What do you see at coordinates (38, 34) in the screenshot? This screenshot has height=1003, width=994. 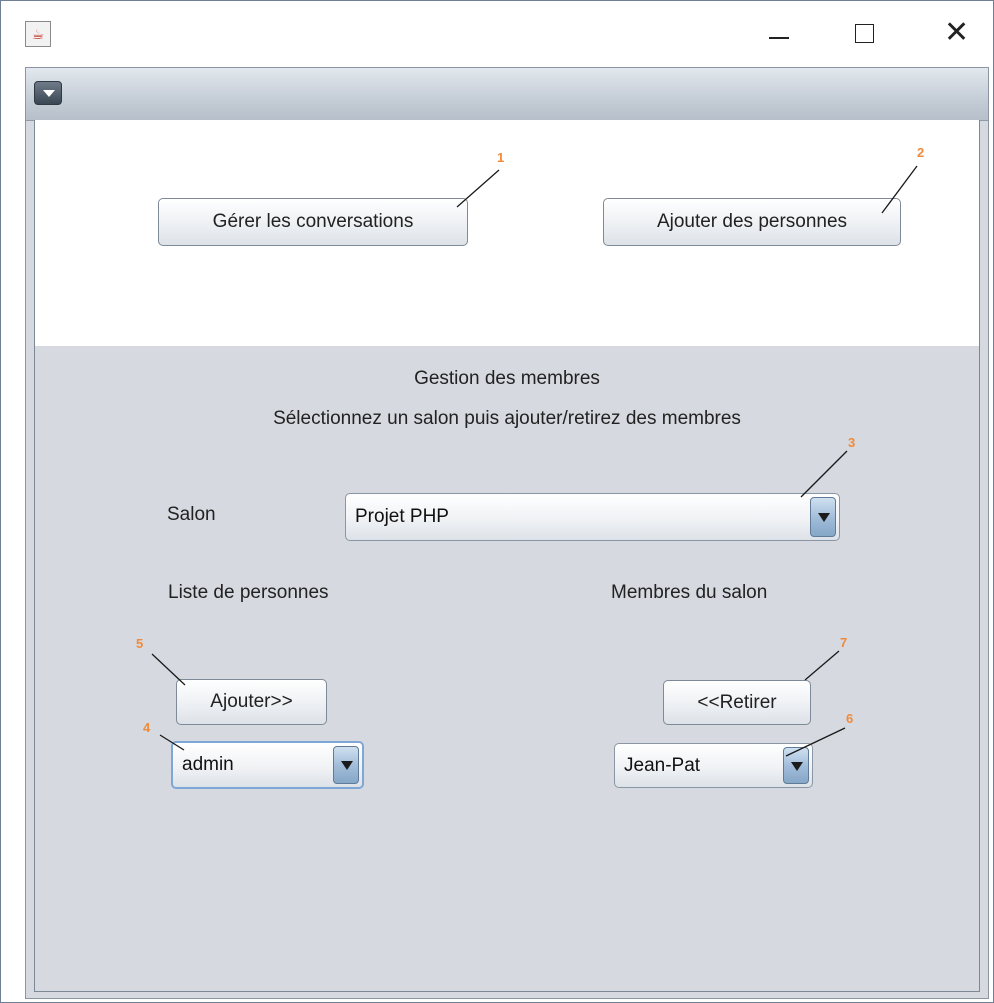 I see `java-app-icon: ☕` at bounding box center [38, 34].